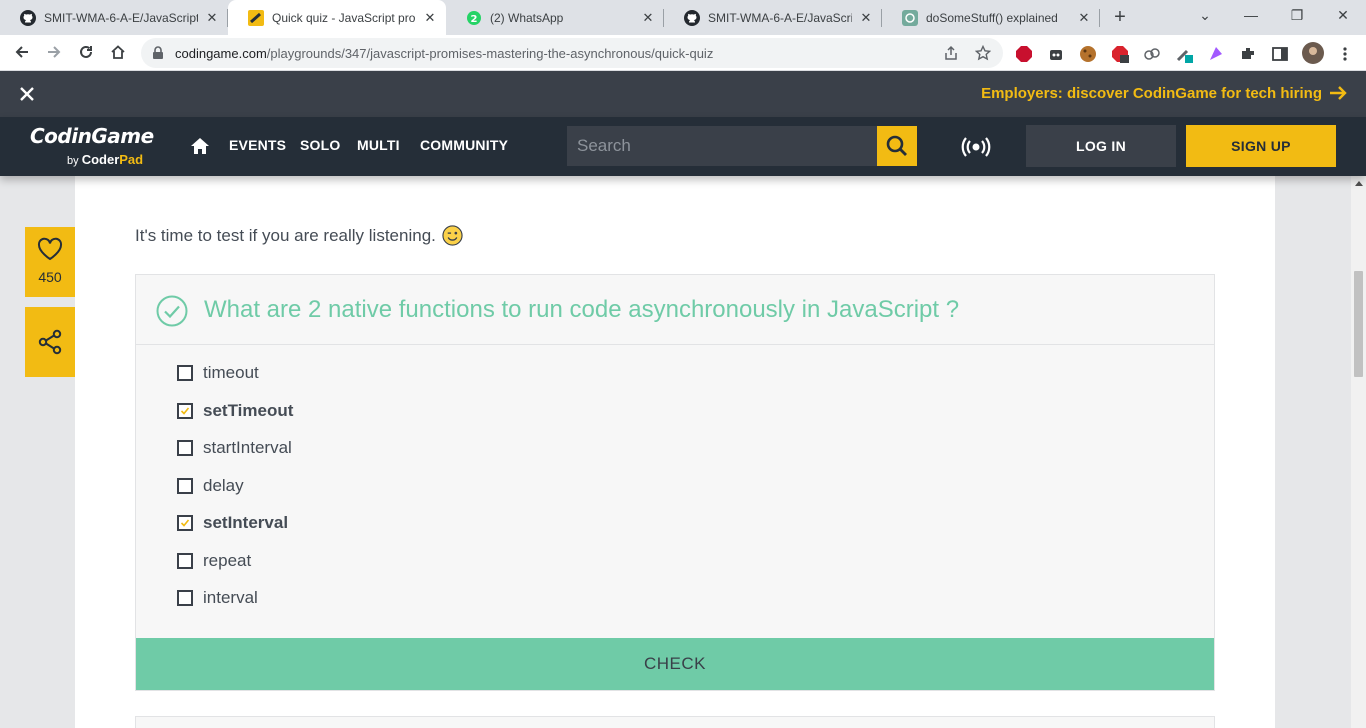 The width and height of the screenshot is (1366, 728). I want to click on search-icon, so click(896, 145).